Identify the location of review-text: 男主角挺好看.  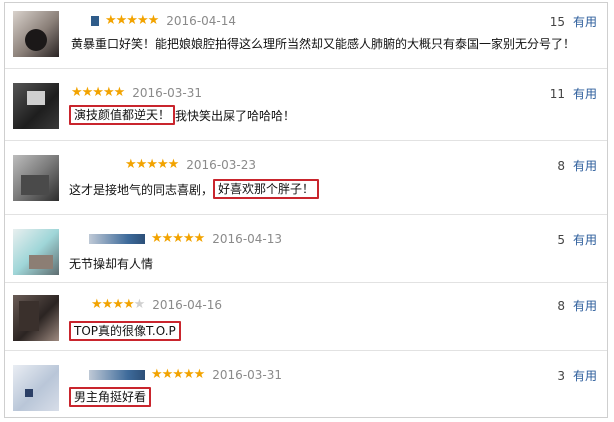
(110, 397).